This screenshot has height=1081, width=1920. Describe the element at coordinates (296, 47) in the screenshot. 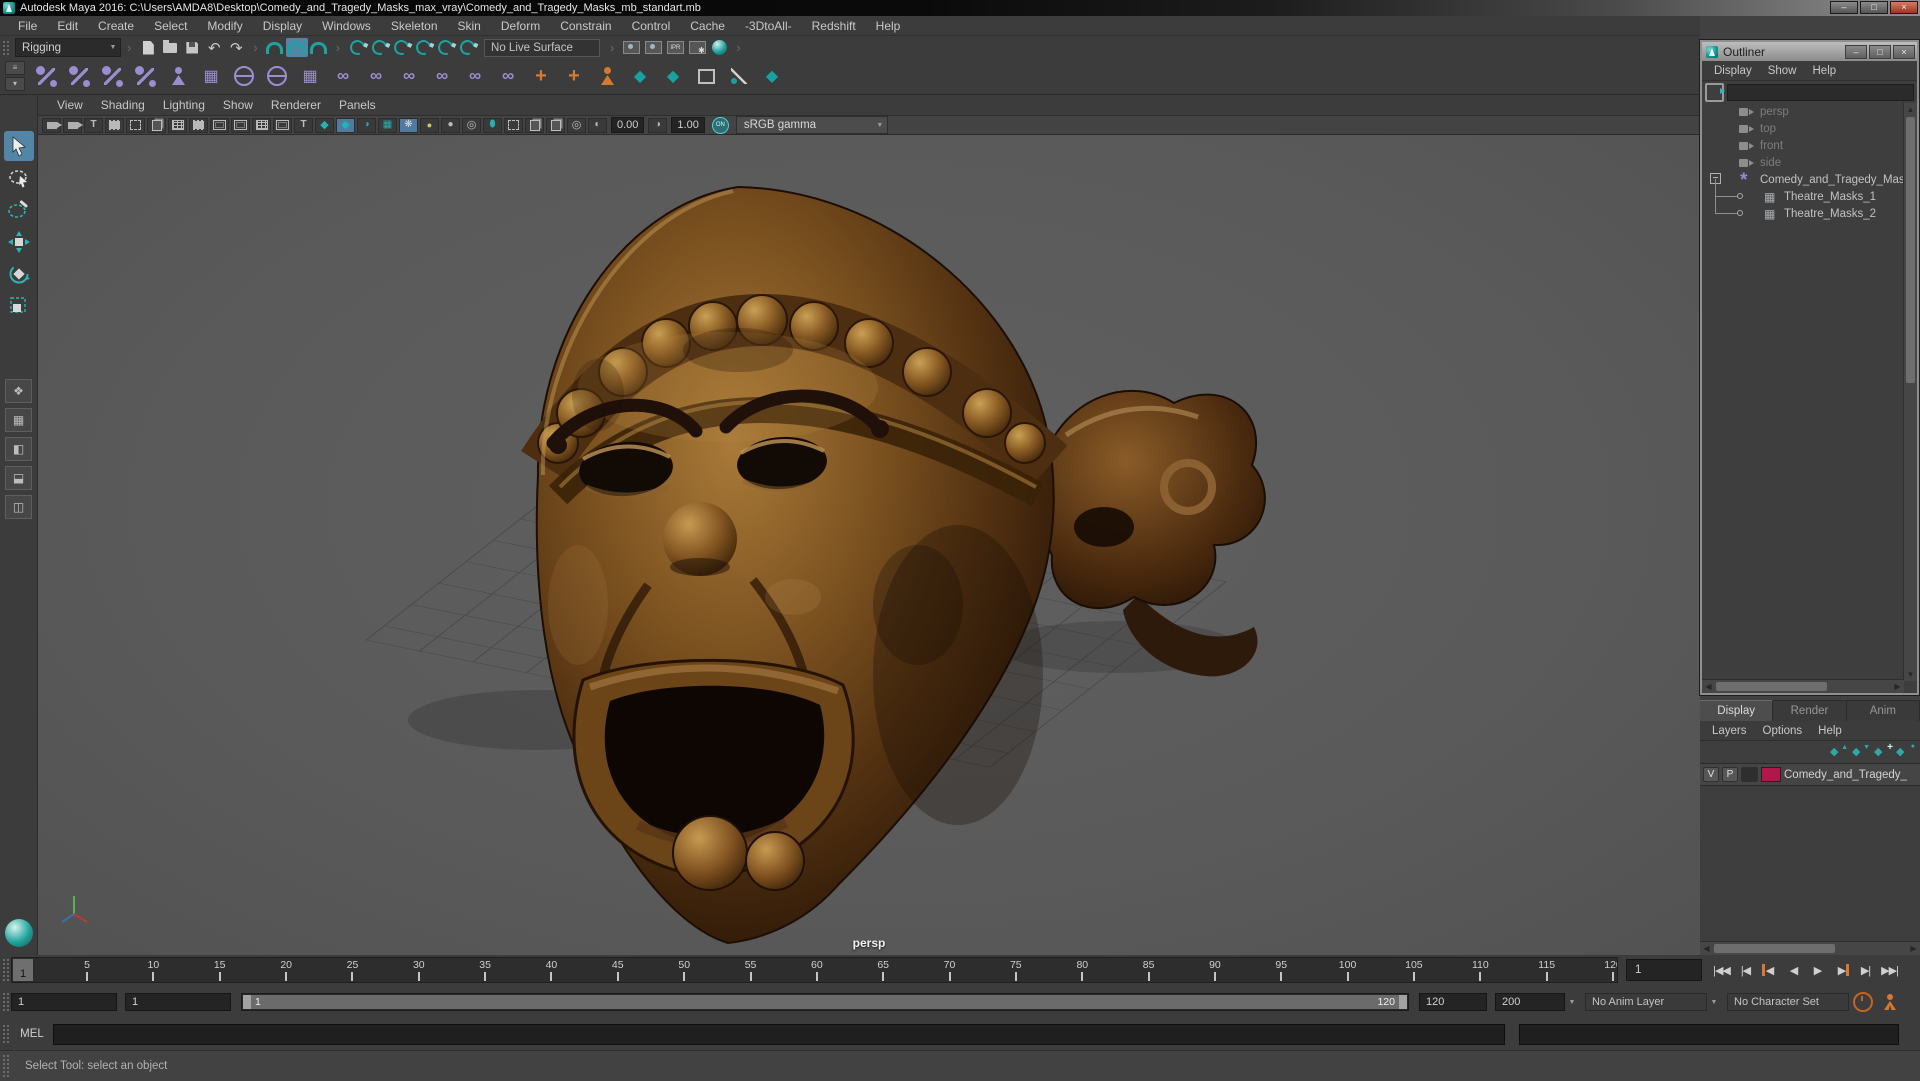

I see `snap-to-curves-icon` at that location.